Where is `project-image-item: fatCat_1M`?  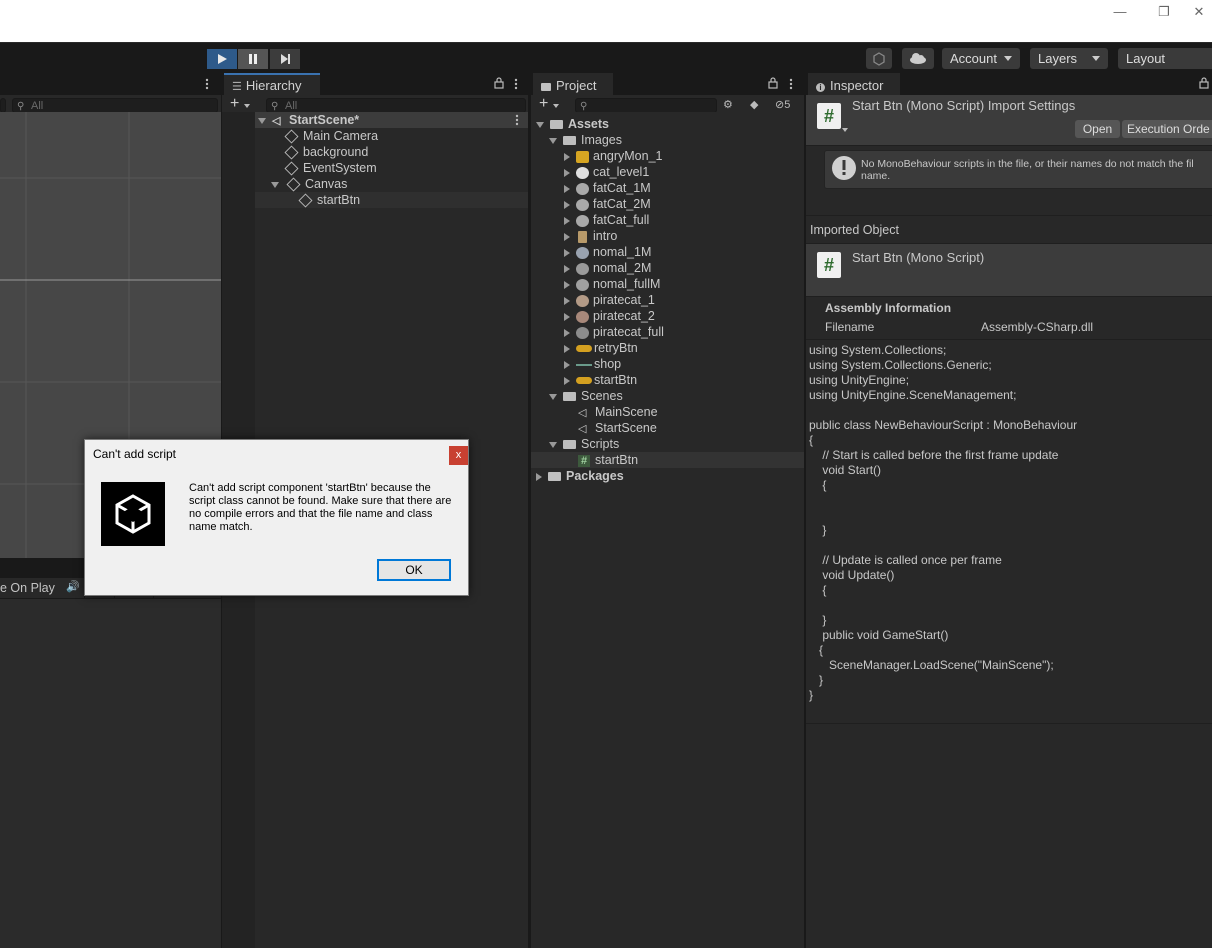
project-image-item: fatCat_1M is located at coordinates (607, 188).